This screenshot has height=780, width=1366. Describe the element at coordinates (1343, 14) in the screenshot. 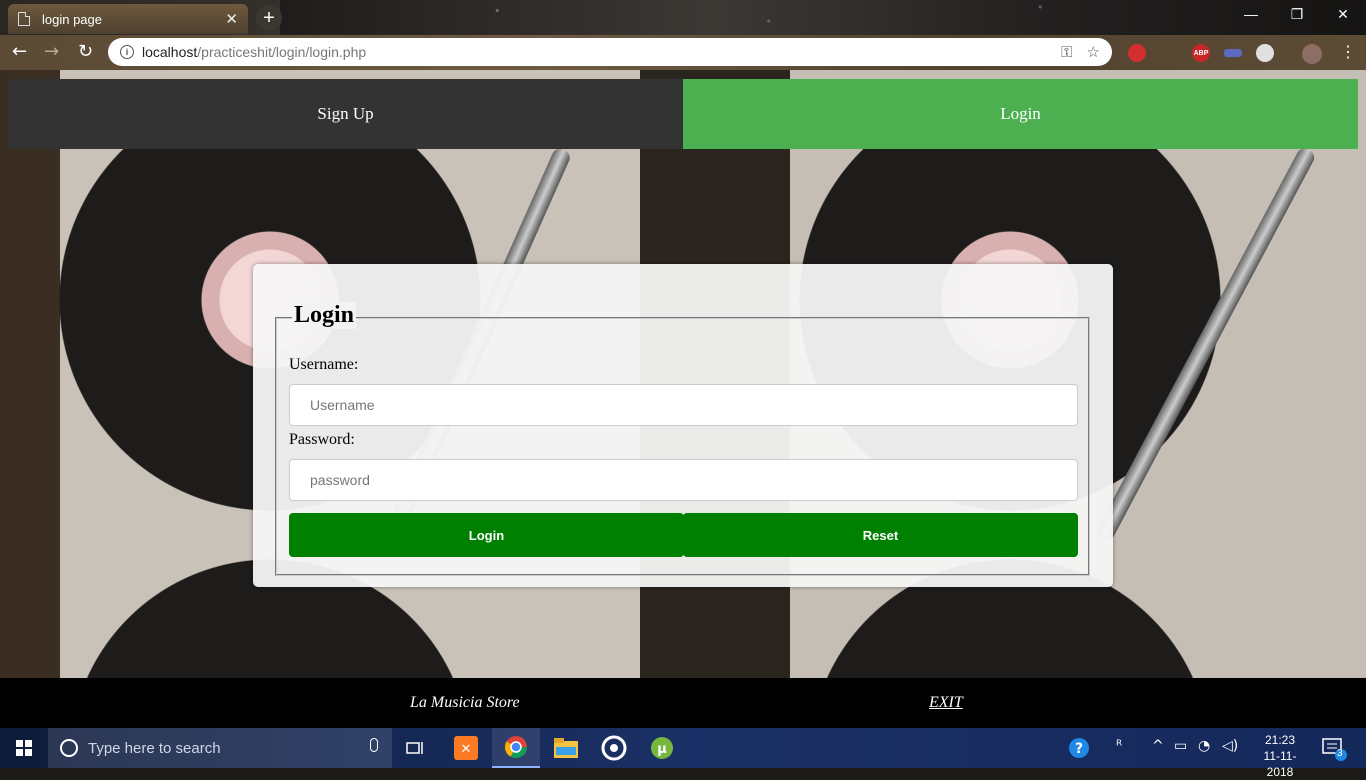

I see `close-window-button: ✕` at that location.